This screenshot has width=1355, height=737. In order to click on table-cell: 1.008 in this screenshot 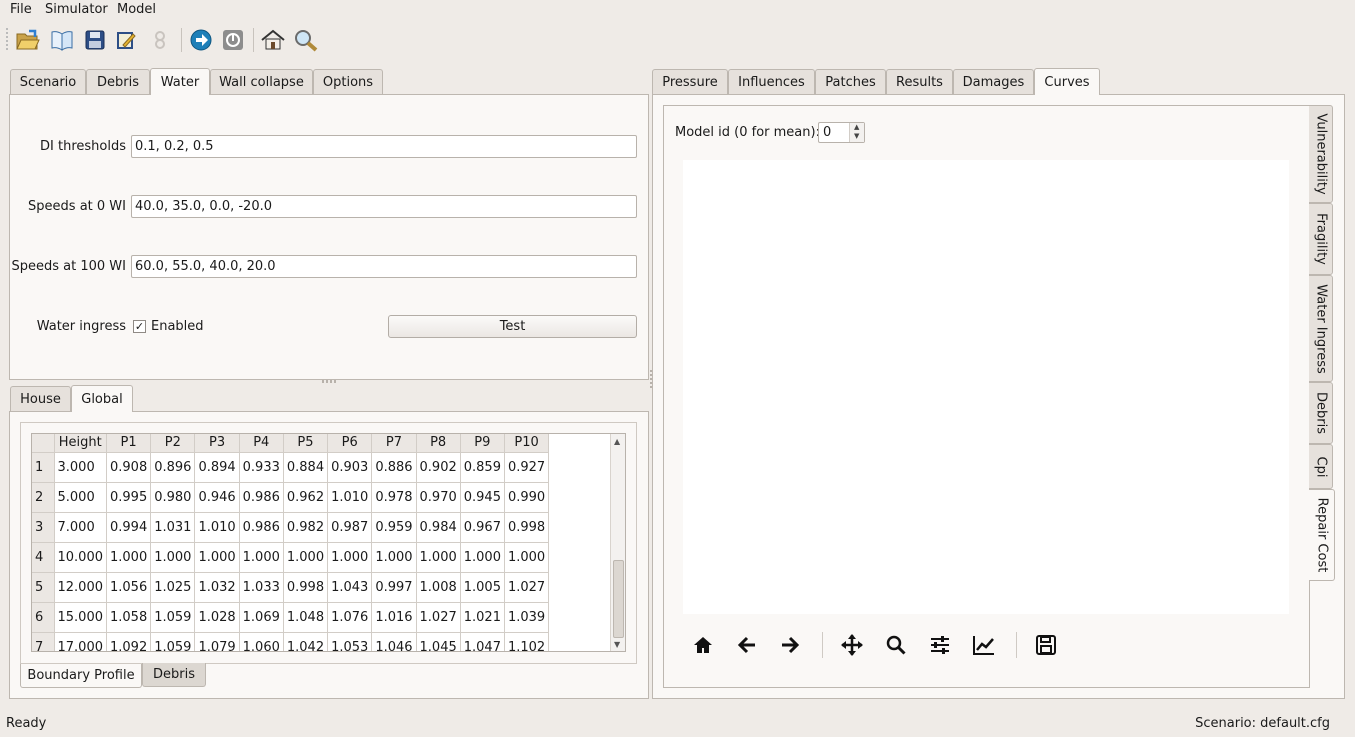, I will do `click(438, 587)`.